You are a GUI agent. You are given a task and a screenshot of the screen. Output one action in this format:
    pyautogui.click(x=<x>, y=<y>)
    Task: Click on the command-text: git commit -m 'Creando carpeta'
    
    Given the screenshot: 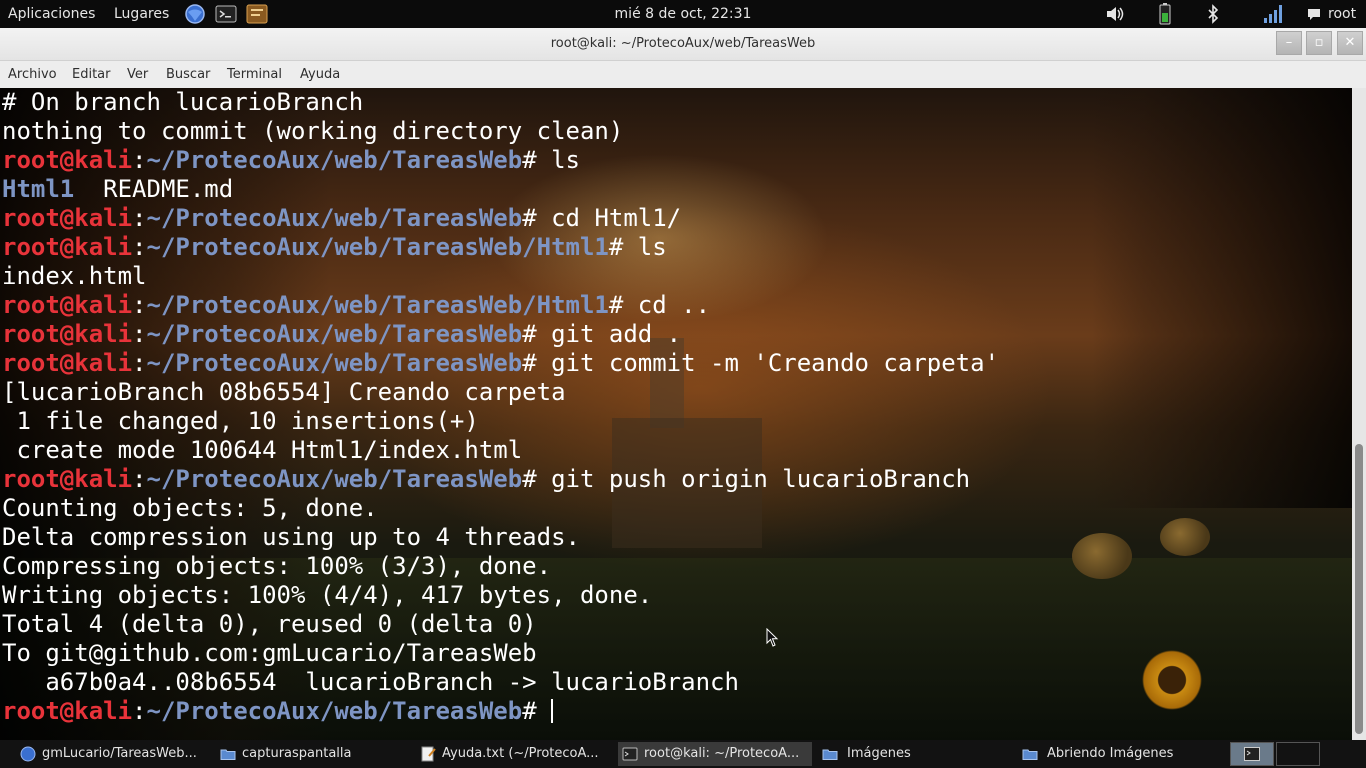 What is the action you would take?
    pyautogui.click(x=768, y=363)
    